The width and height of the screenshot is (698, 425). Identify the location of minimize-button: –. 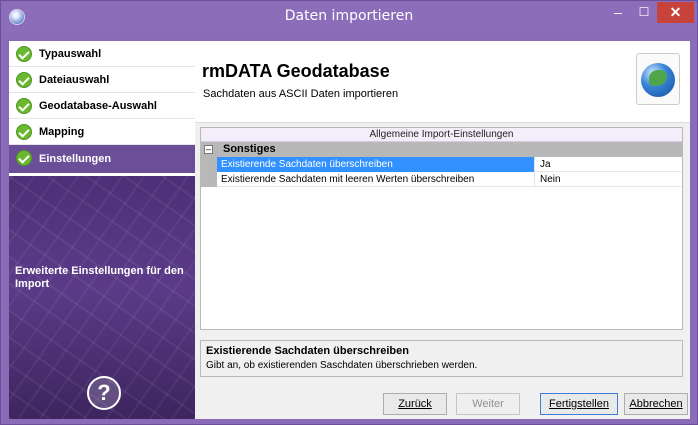
(618, 13).